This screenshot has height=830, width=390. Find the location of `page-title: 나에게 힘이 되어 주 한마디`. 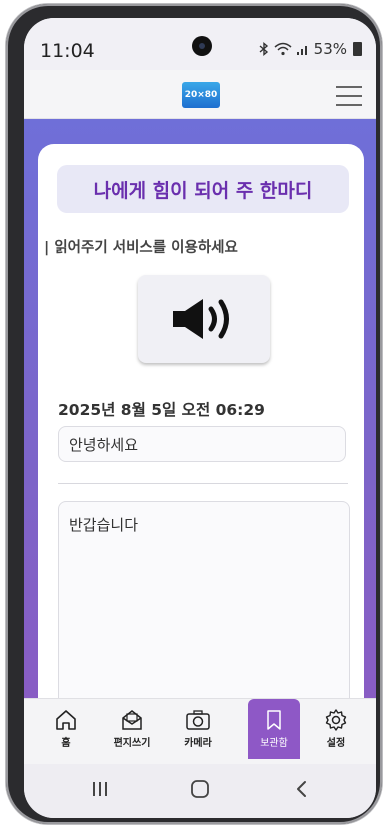

page-title: 나에게 힘이 되어 주 한마디 is located at coordinates (203, 190).